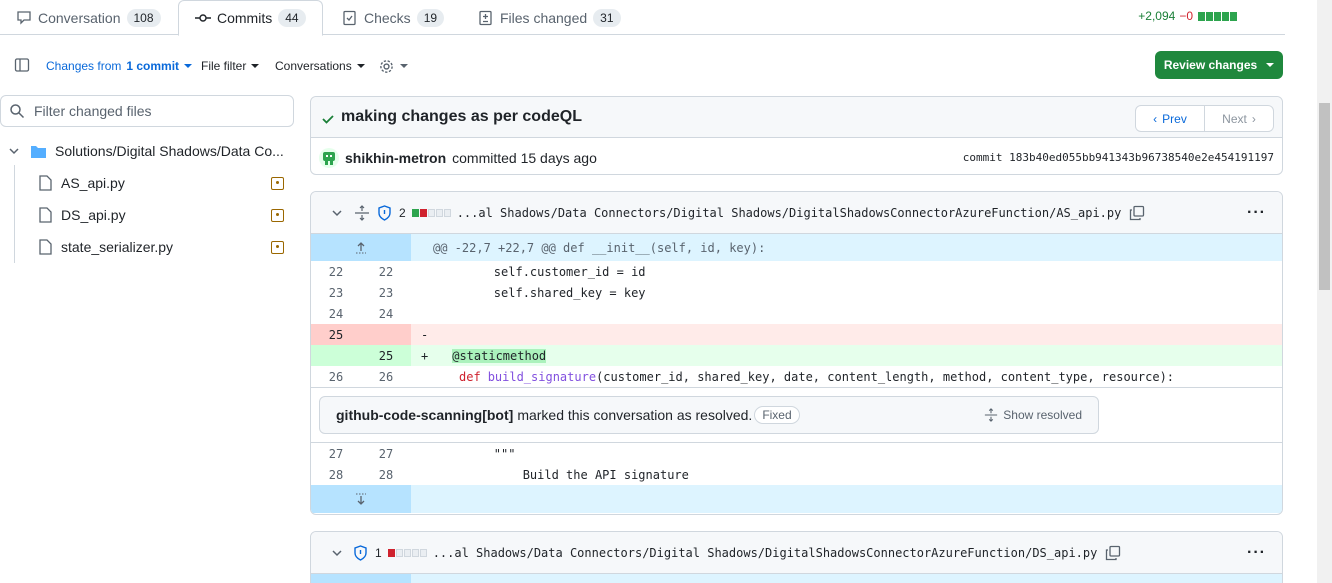  Describe the element at coordinates (349, 17) in the screenshot. I see `checklist-icon` at that location.